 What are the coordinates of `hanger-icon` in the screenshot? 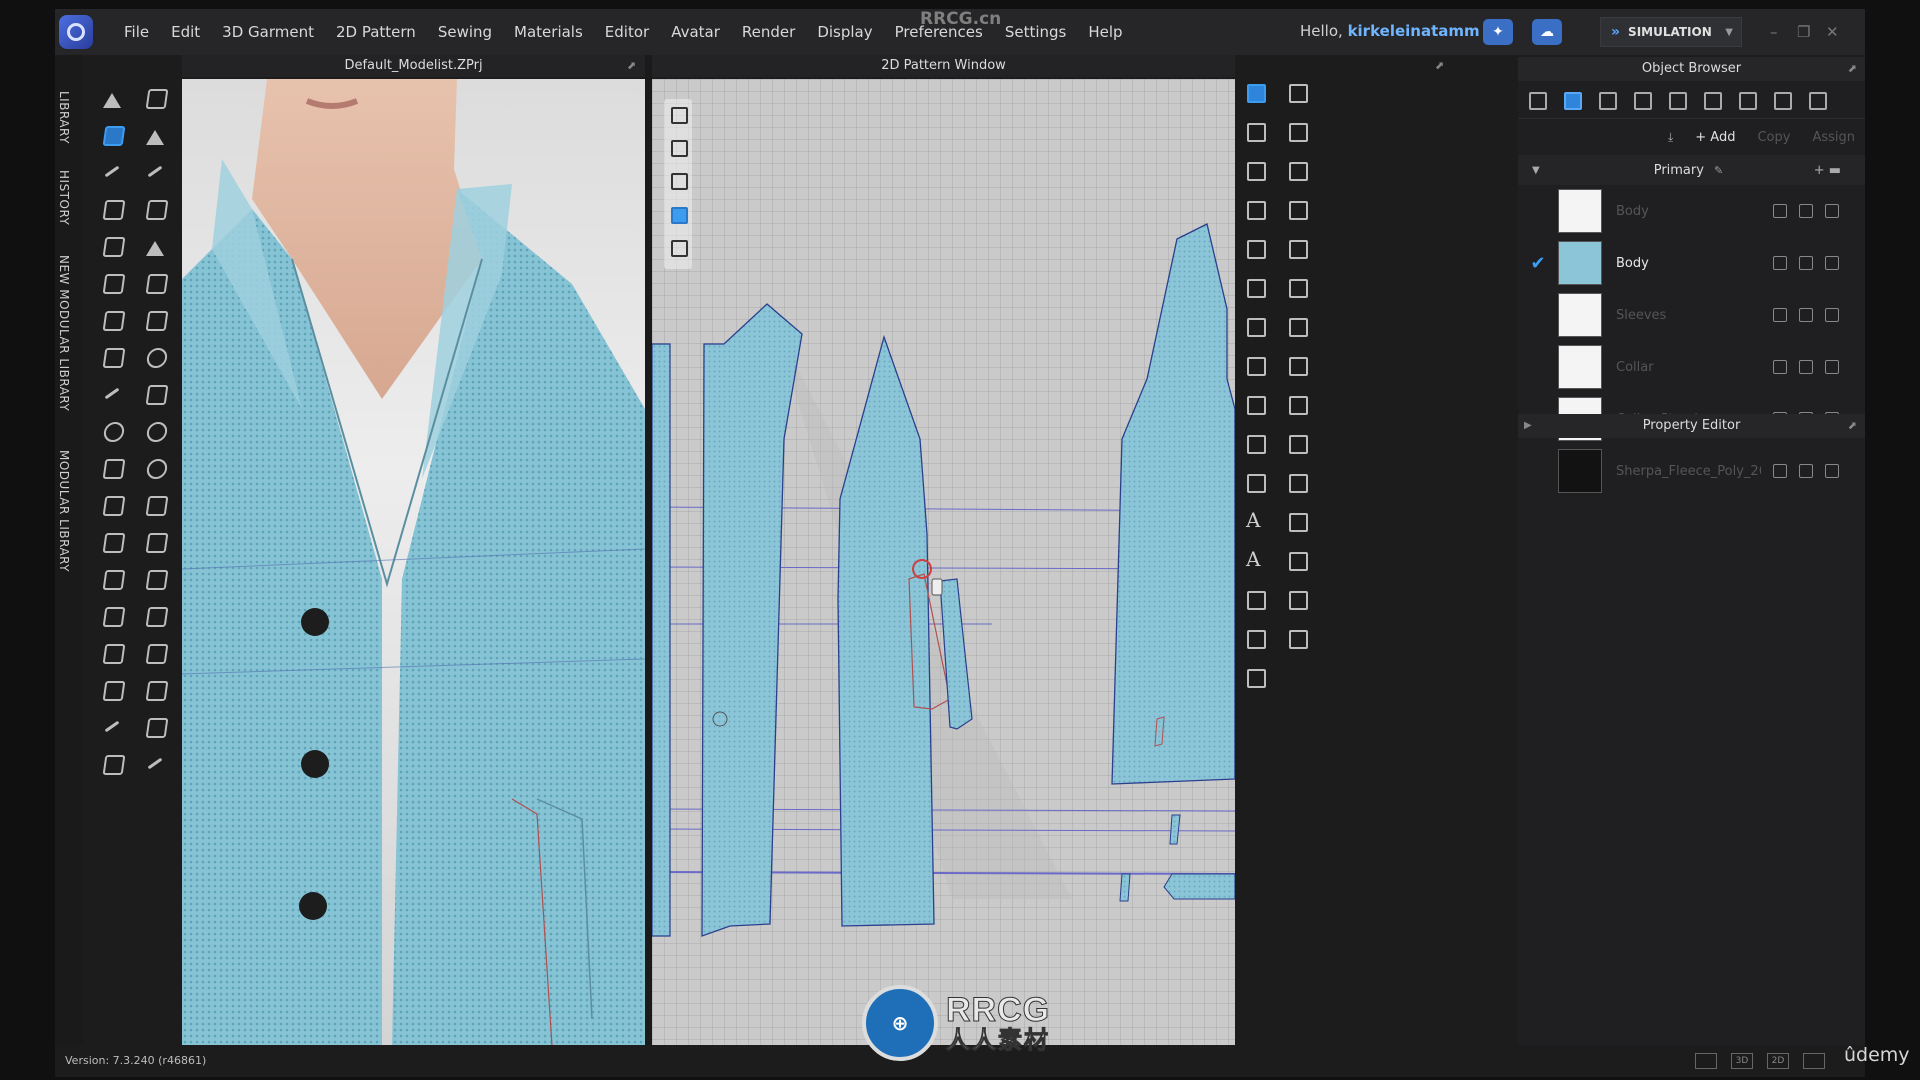 It's located at (112, 689).